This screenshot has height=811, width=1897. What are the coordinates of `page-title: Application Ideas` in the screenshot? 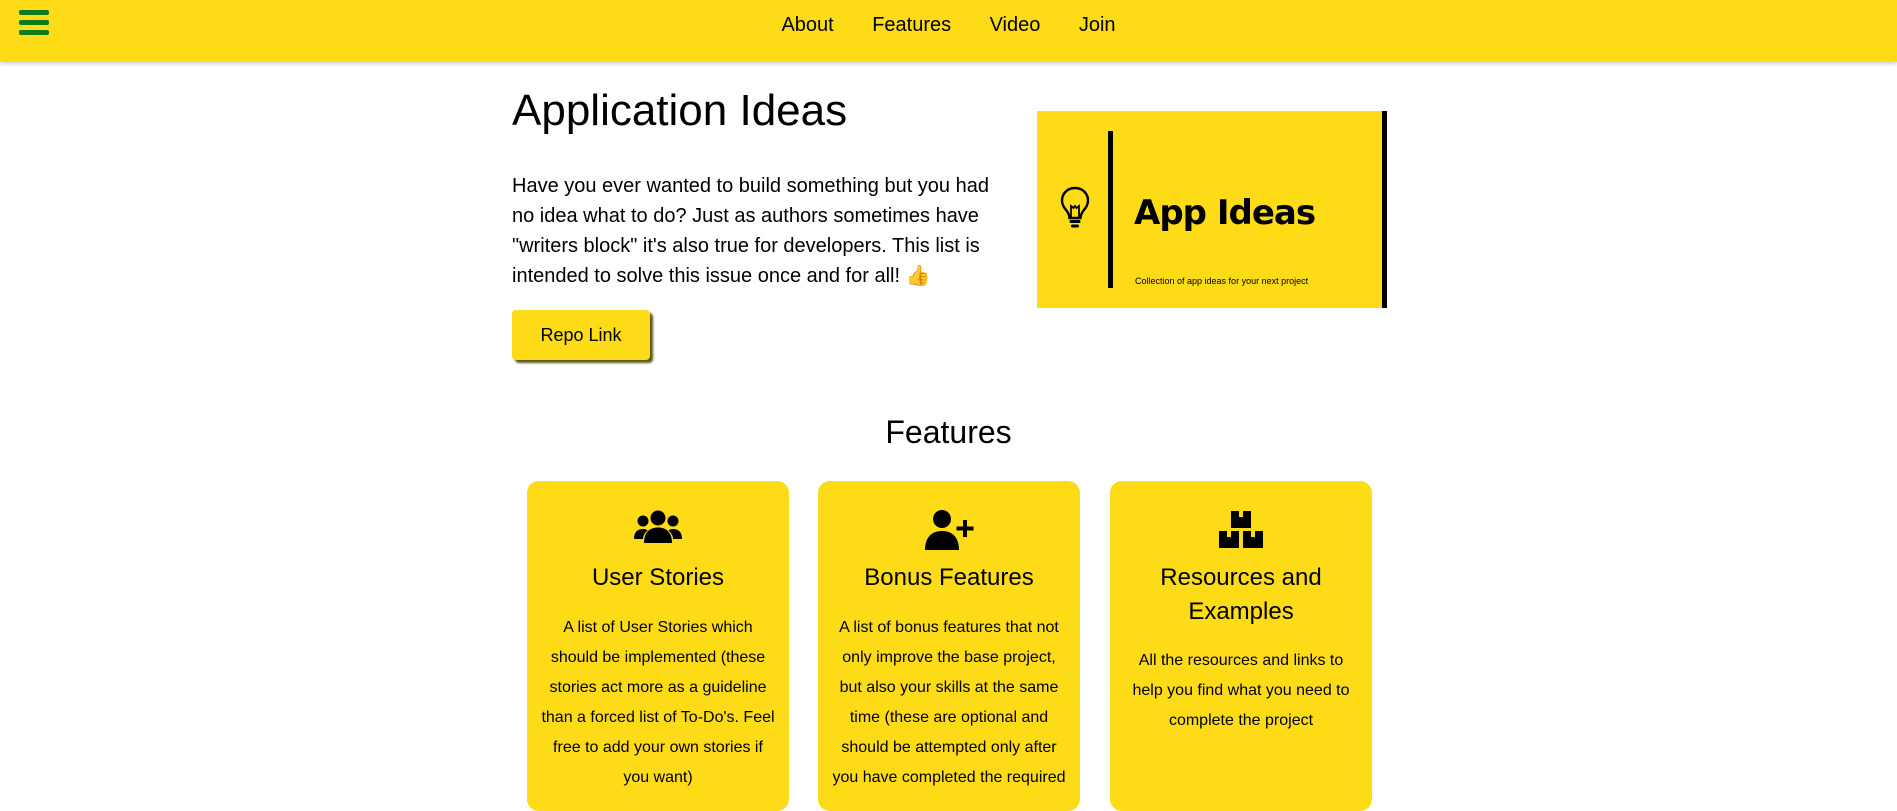 It's located at (680, 110).